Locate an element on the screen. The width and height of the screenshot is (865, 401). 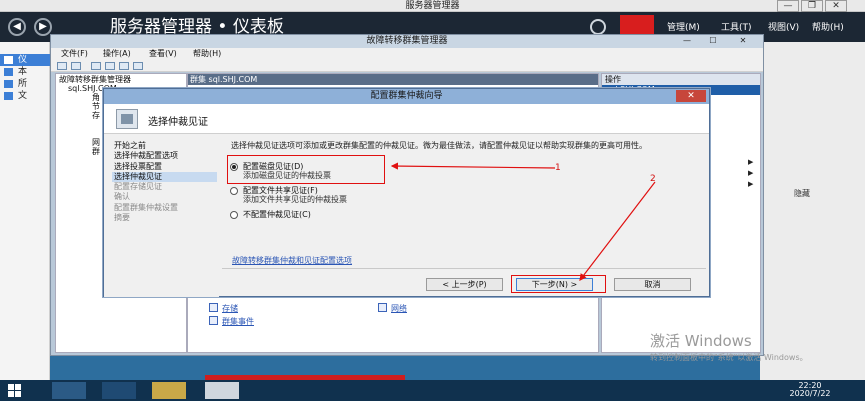
window-title: 服务器管理器 is located at coordinates (432, 6).